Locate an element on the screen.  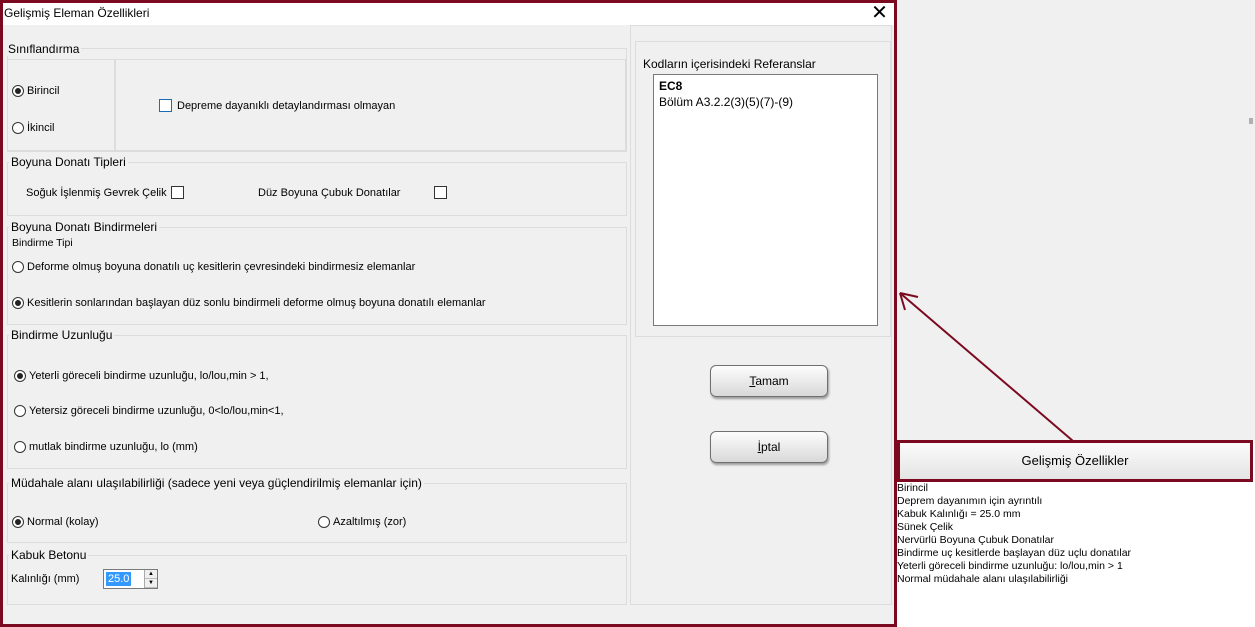
cold-worked-steel-checkbox is located at coordinates (177, 192).